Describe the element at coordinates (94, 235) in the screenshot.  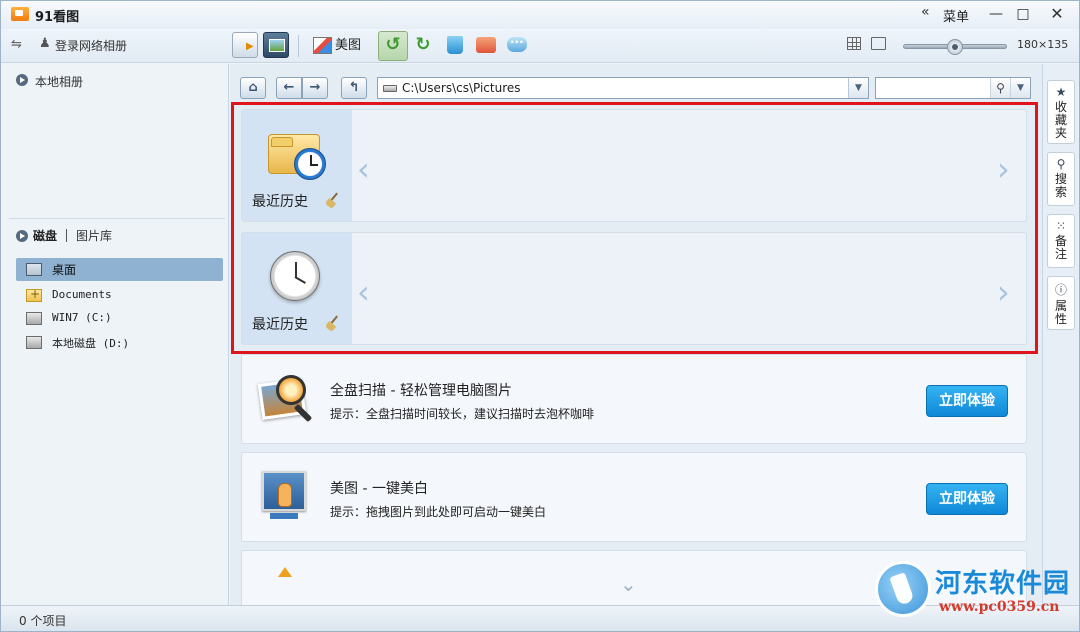
I see `tab-image-library: 图片库` at that location.